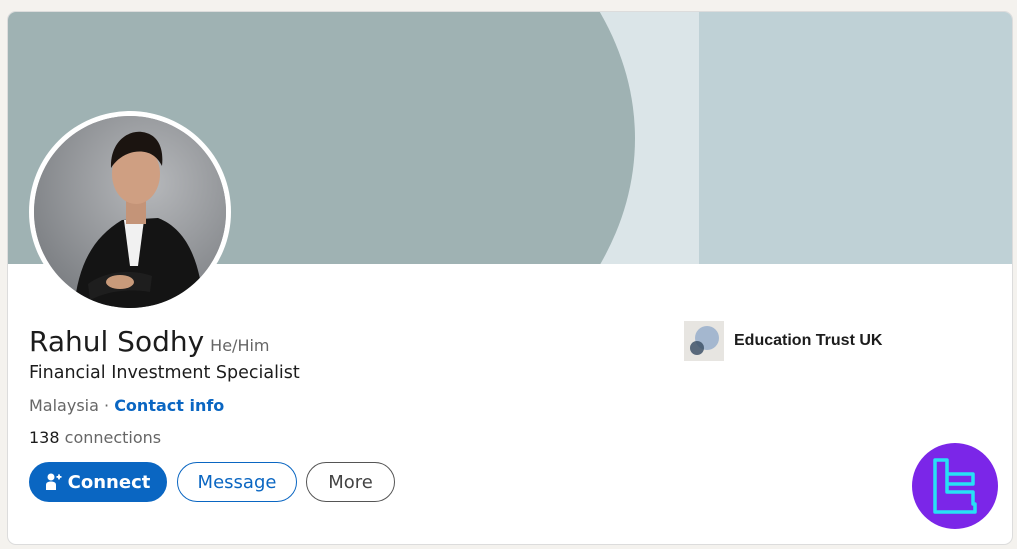  What do you see at coordinates (53, 481) in the screenshot?
I see `add-person-icon` at bounding box center [53, 481].